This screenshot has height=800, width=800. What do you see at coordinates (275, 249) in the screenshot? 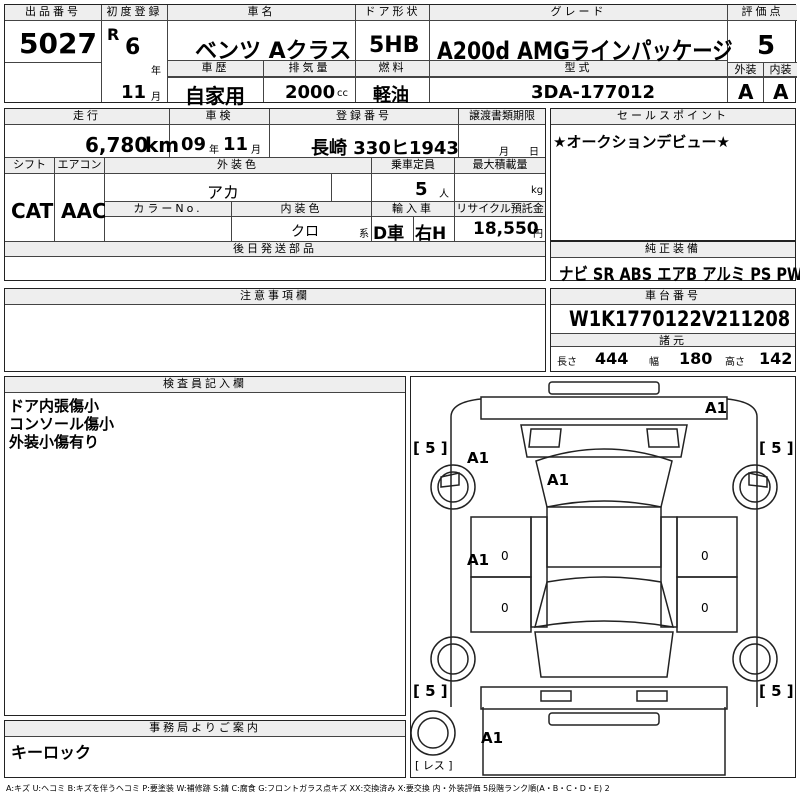
I see `later-parts-label: 後日発送部品` at bounding box center [275, 249].